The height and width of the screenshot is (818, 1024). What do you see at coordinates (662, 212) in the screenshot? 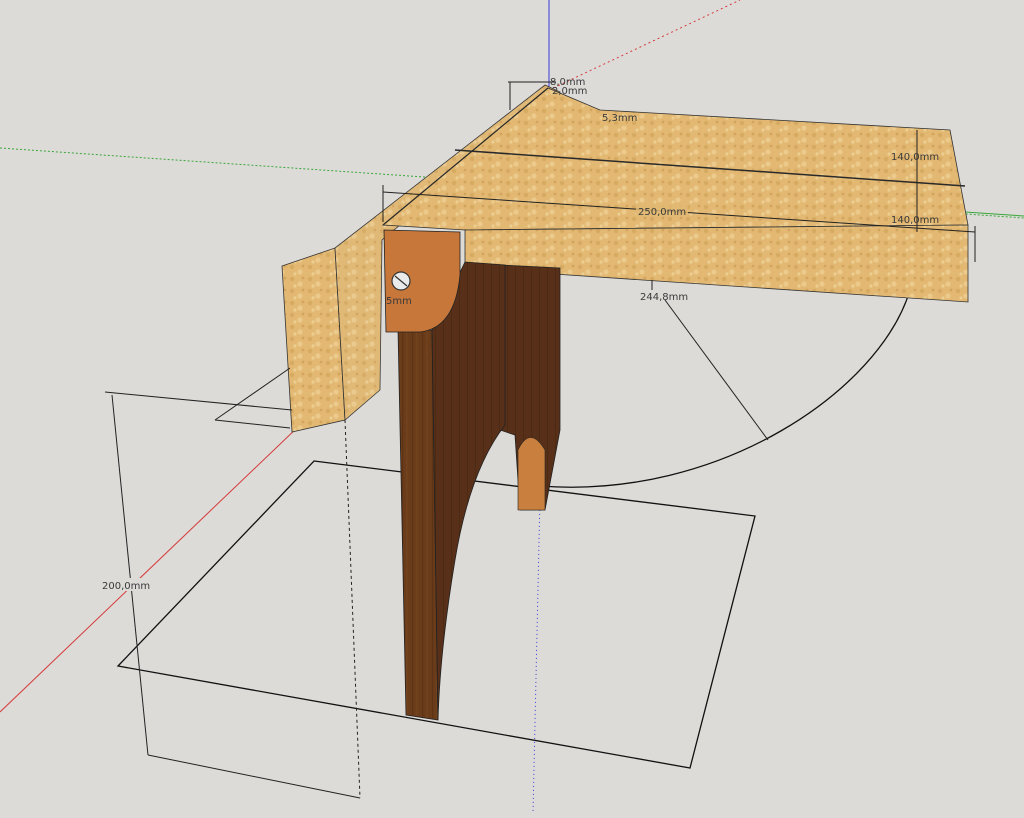
I see `dim-250mm: 250,0mm` at bounding box center [662, 212].